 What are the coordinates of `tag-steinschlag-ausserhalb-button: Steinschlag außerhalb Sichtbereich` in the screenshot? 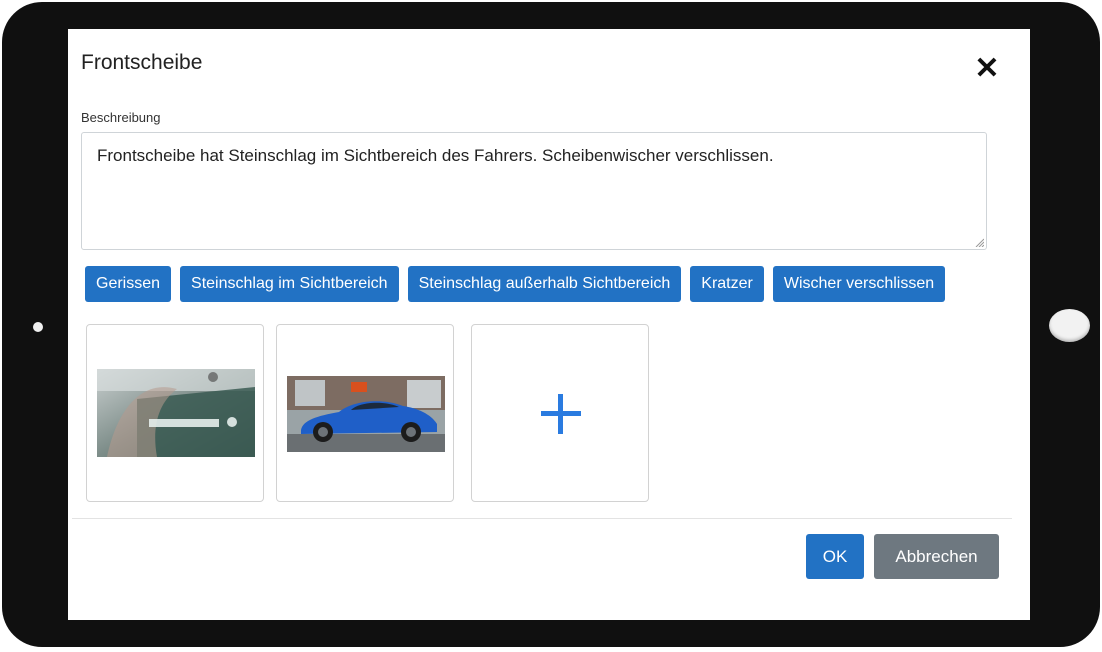 It's located at (544, 284).